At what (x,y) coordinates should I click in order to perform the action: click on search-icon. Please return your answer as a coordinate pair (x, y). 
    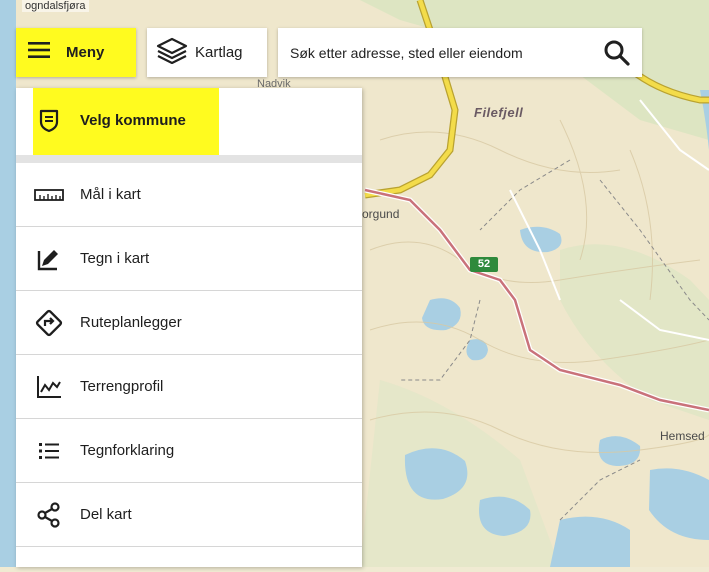
    Looking at the image, I should click on (617, 53).